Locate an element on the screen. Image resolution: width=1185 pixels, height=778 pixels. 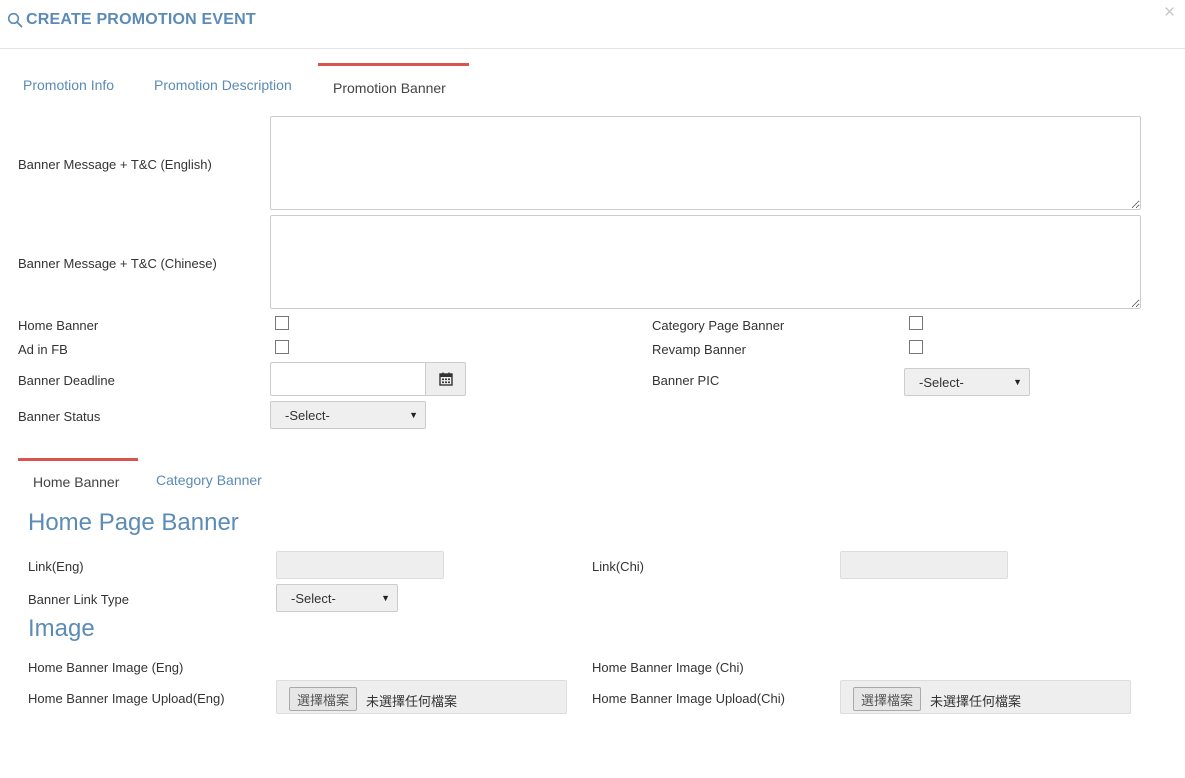
home-banner-checkbox is located at coordinates (282, 323).